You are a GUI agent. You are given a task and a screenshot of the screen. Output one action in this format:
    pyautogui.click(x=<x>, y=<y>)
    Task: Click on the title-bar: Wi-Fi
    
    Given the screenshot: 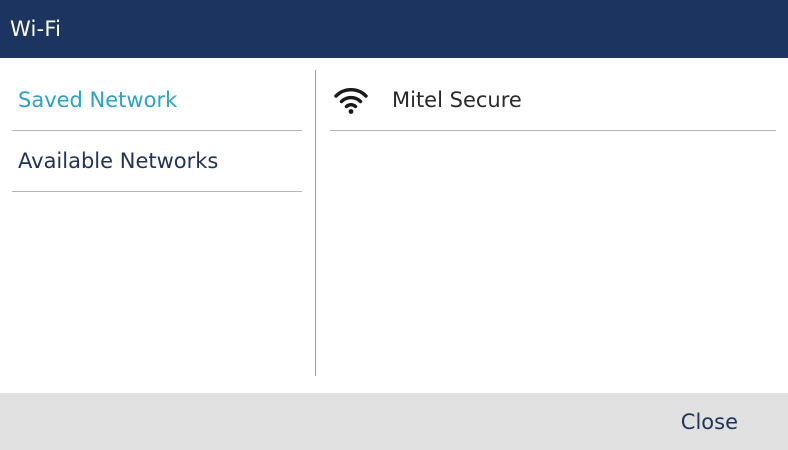 What is the action you would take?
    pyautogui.click(x=394, y=29)
    